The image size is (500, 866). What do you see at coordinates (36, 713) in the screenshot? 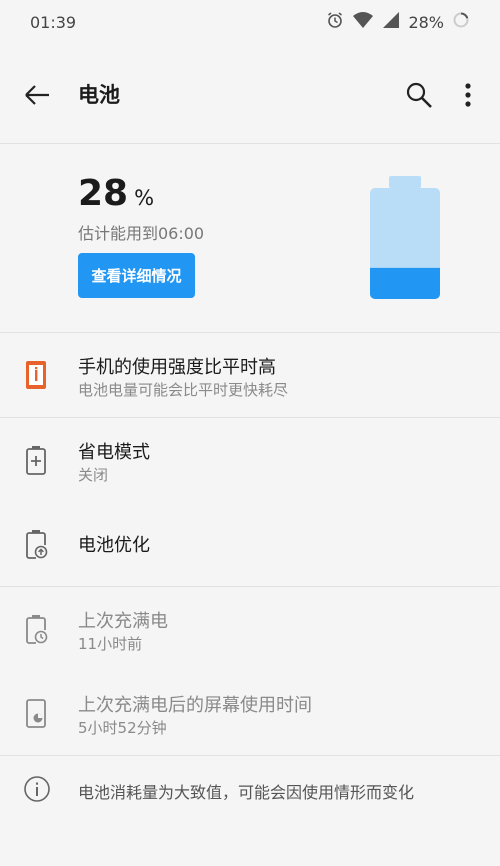
I see `screen-usage-icon` at bounding box center [36, 713].